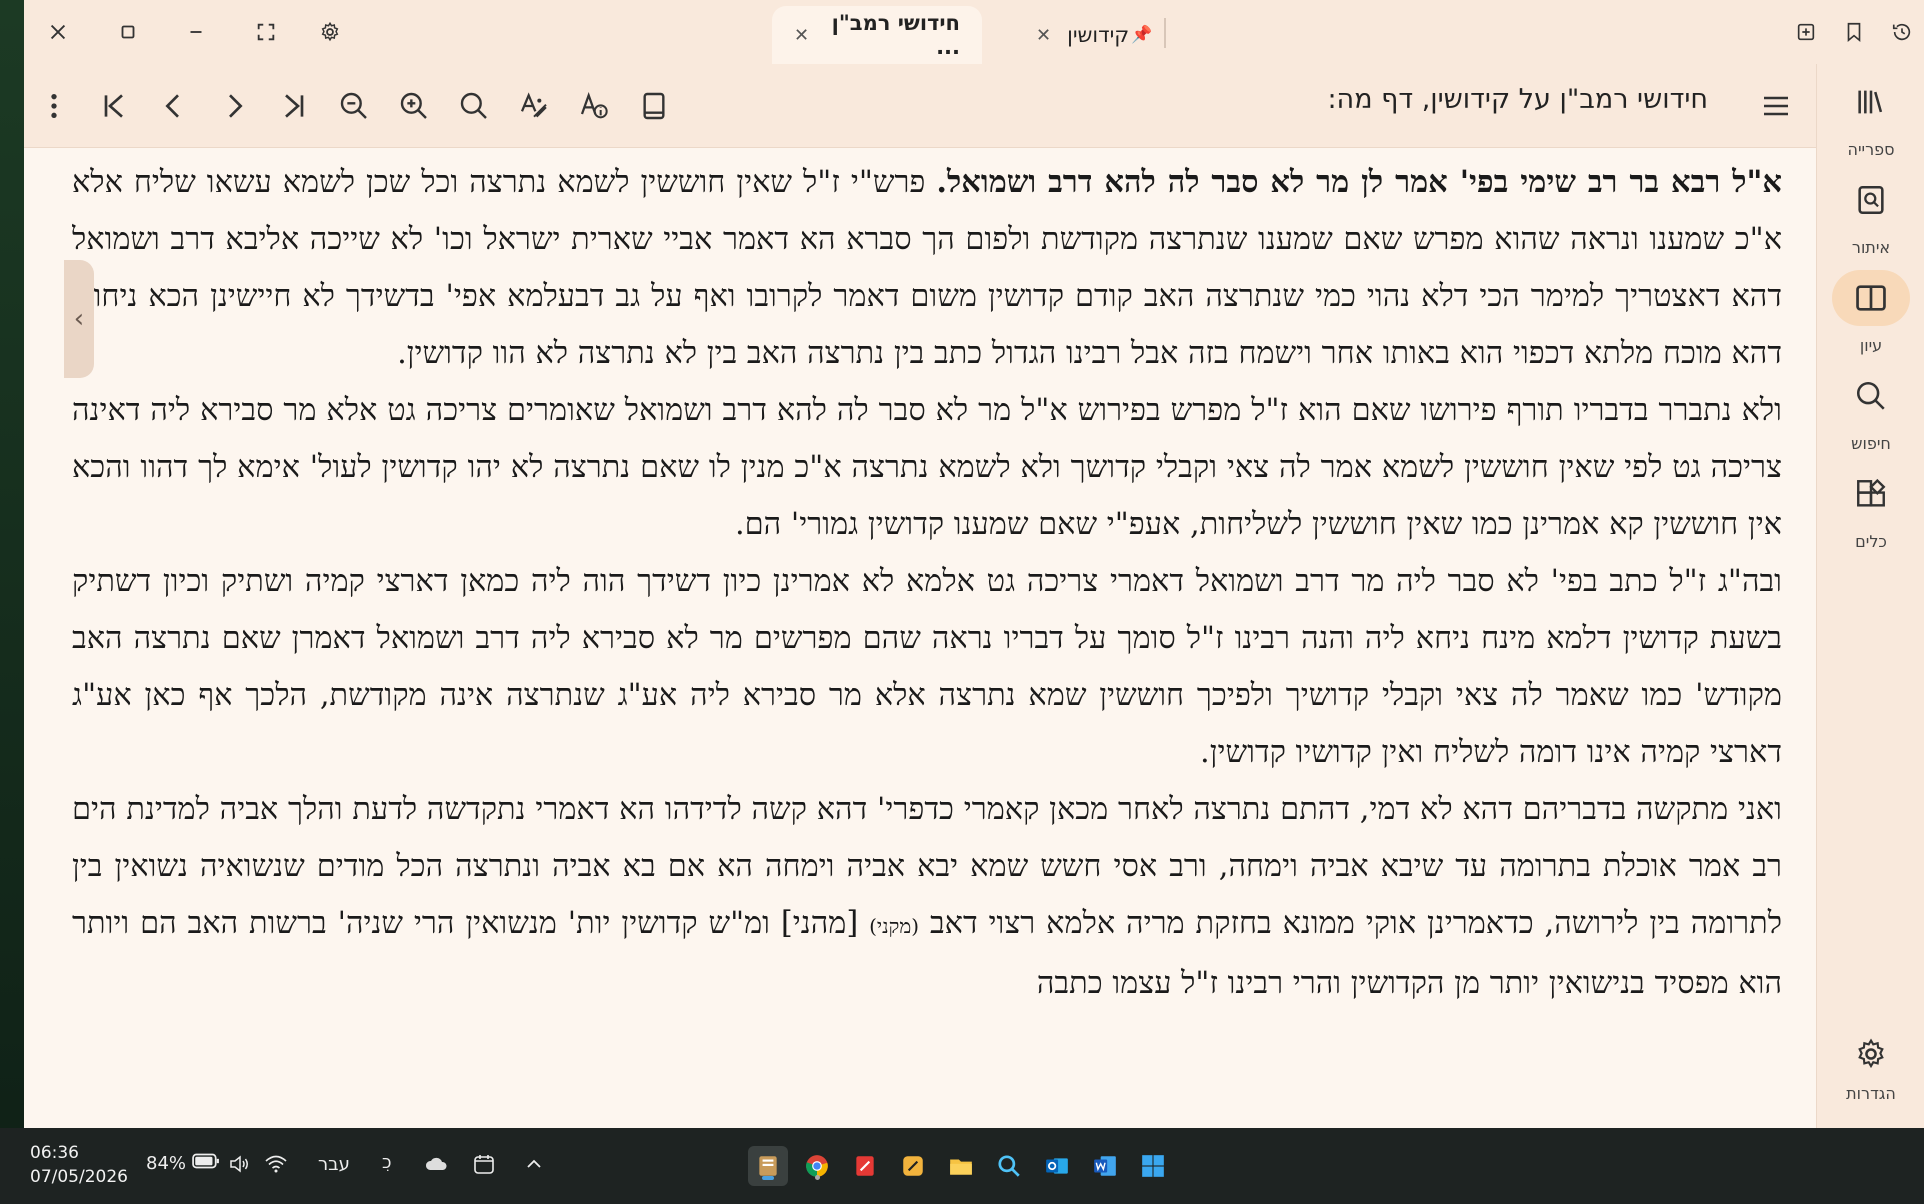 The image size is (1924, 1204). I want to click on taskbar-app-tools, so click(913, 1166).